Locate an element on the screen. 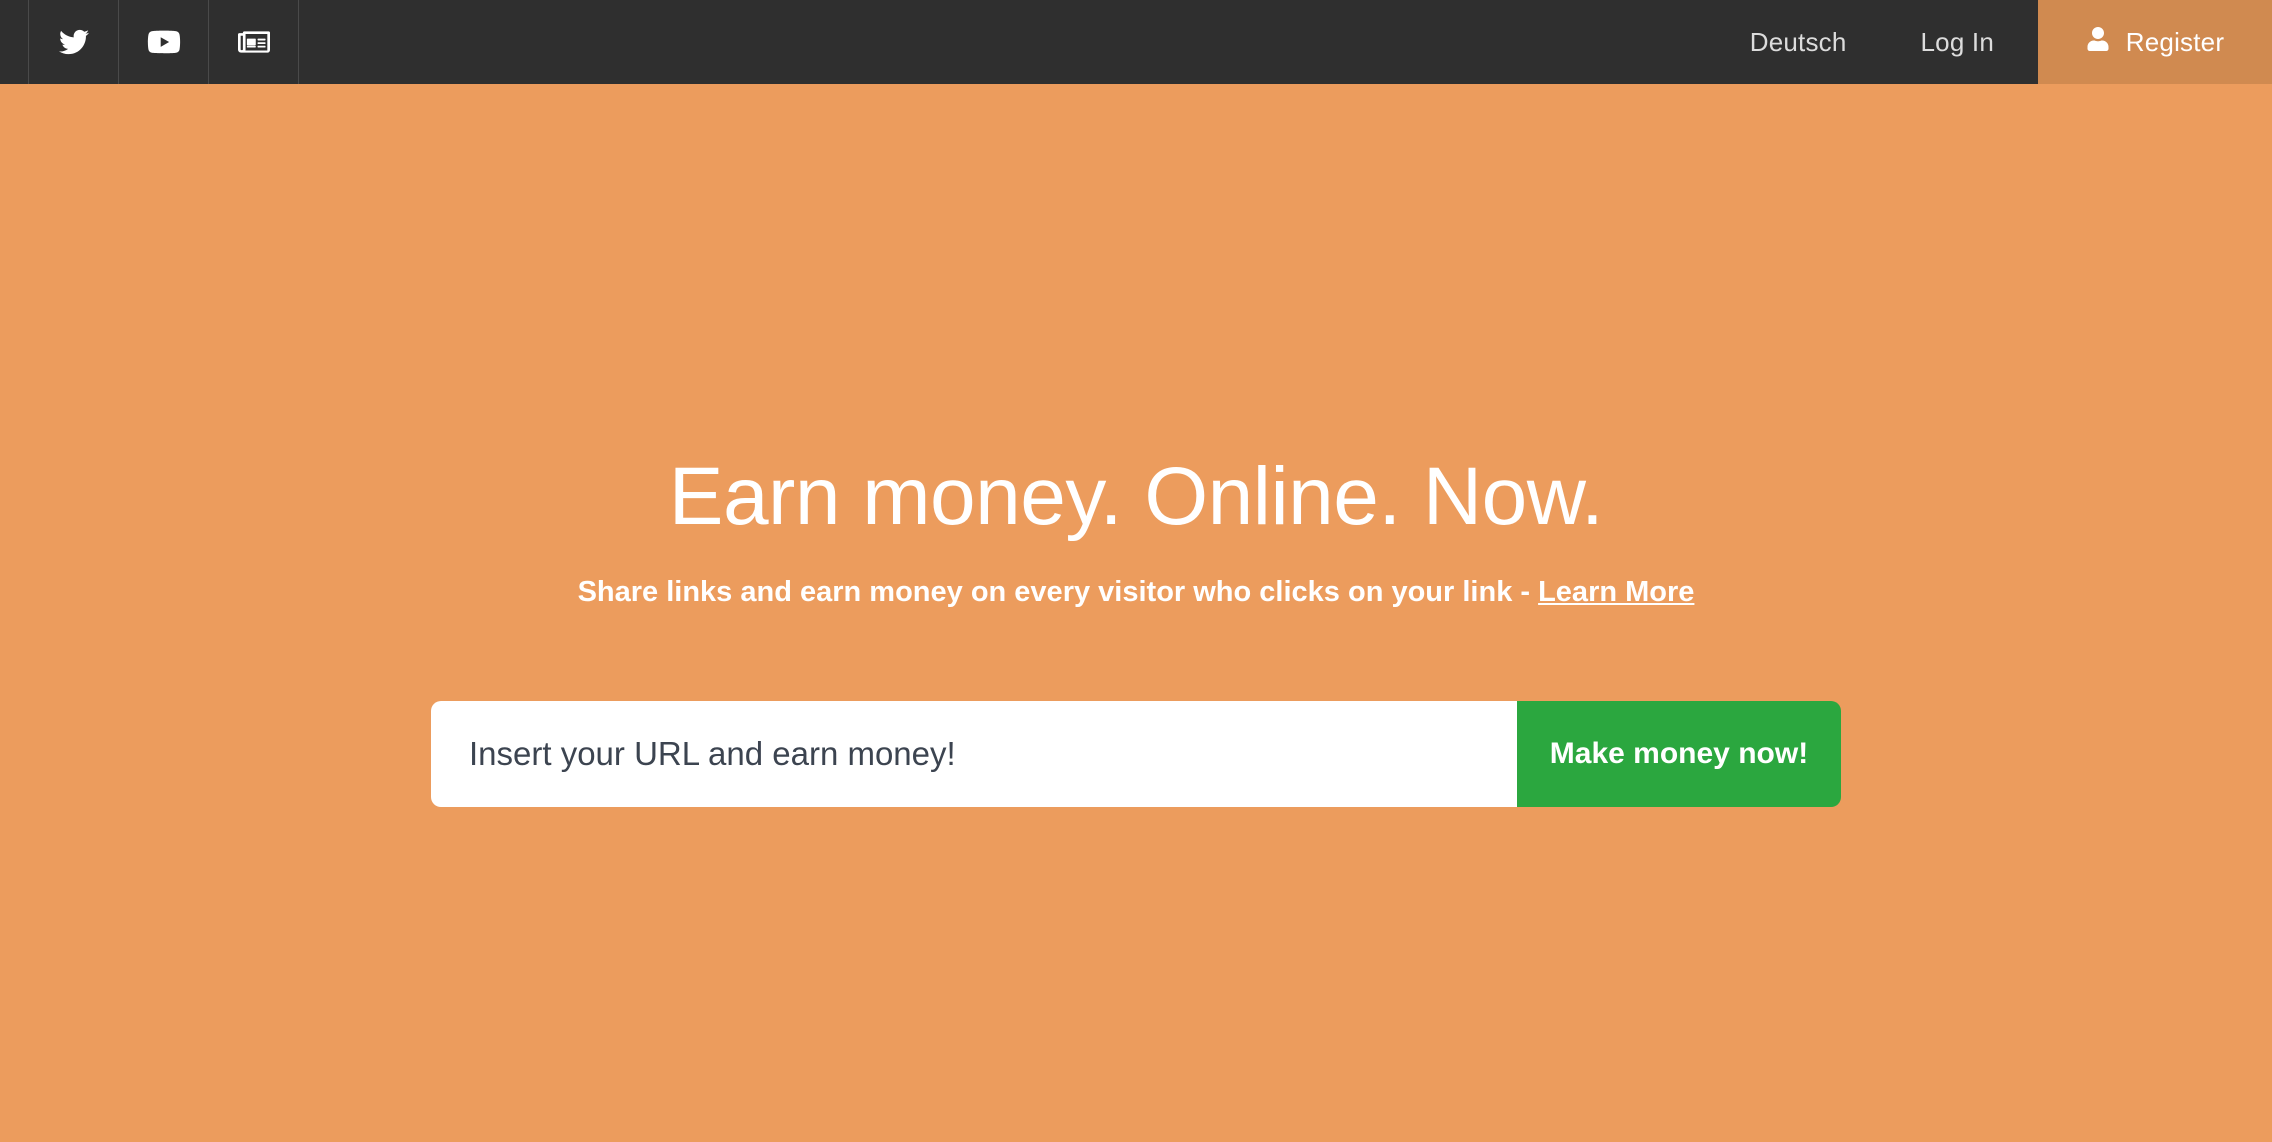 The height and width of the screenshot is (1142, 2272). news-icon is located at coordinates (253, 42).